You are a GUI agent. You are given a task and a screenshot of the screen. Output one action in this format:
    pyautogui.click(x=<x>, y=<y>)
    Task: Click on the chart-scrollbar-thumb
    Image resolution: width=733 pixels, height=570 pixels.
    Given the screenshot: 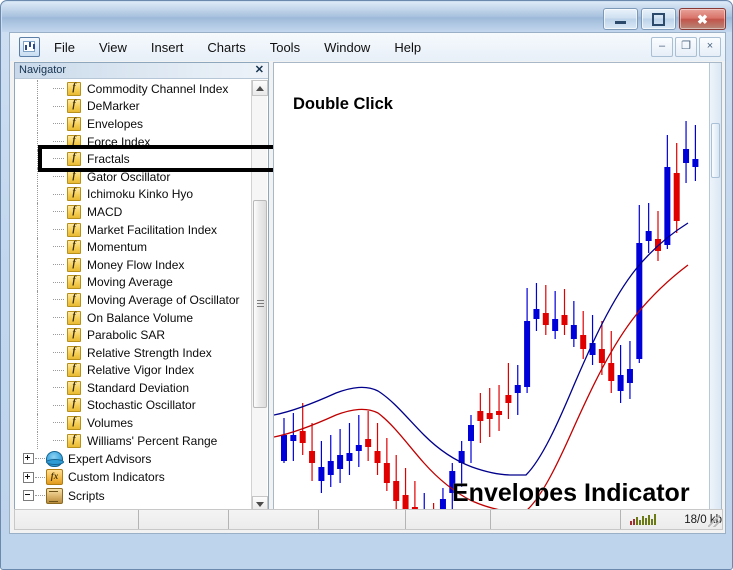 What is the action you would take?
    pyautogui.click(x=715, y=150)
    